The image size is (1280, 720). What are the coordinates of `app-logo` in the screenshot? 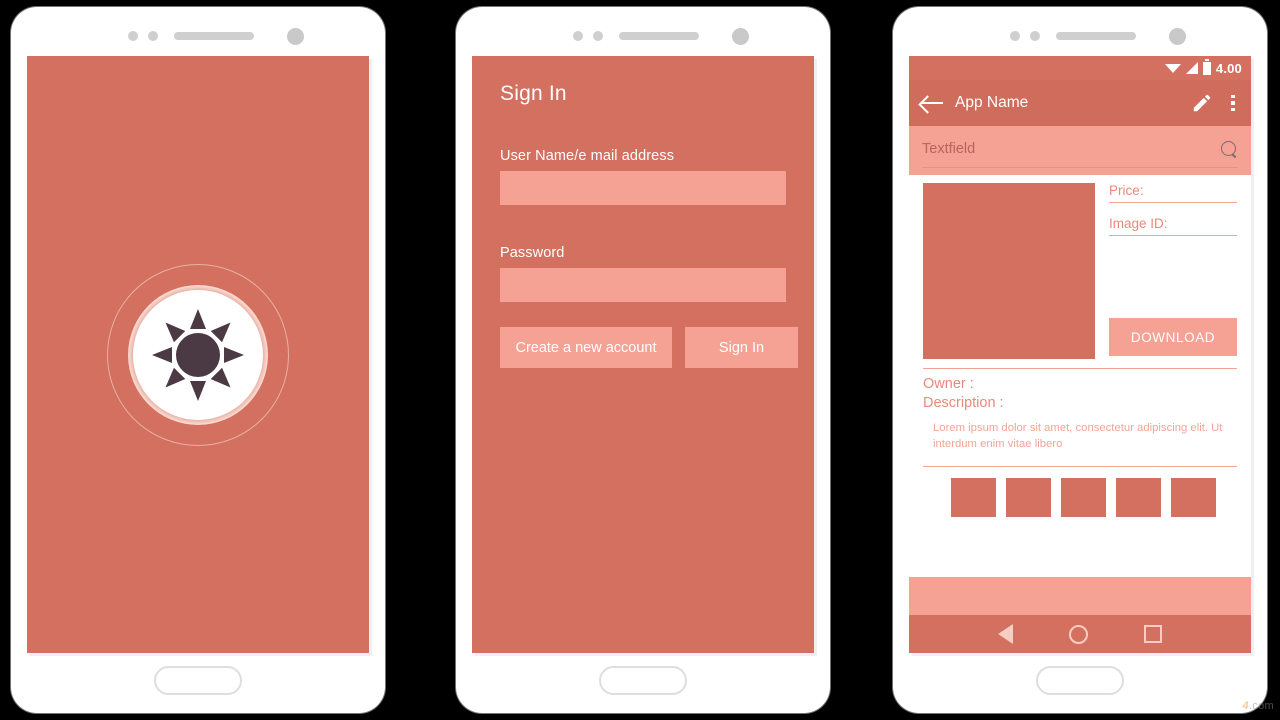 It's located at (198, 354).